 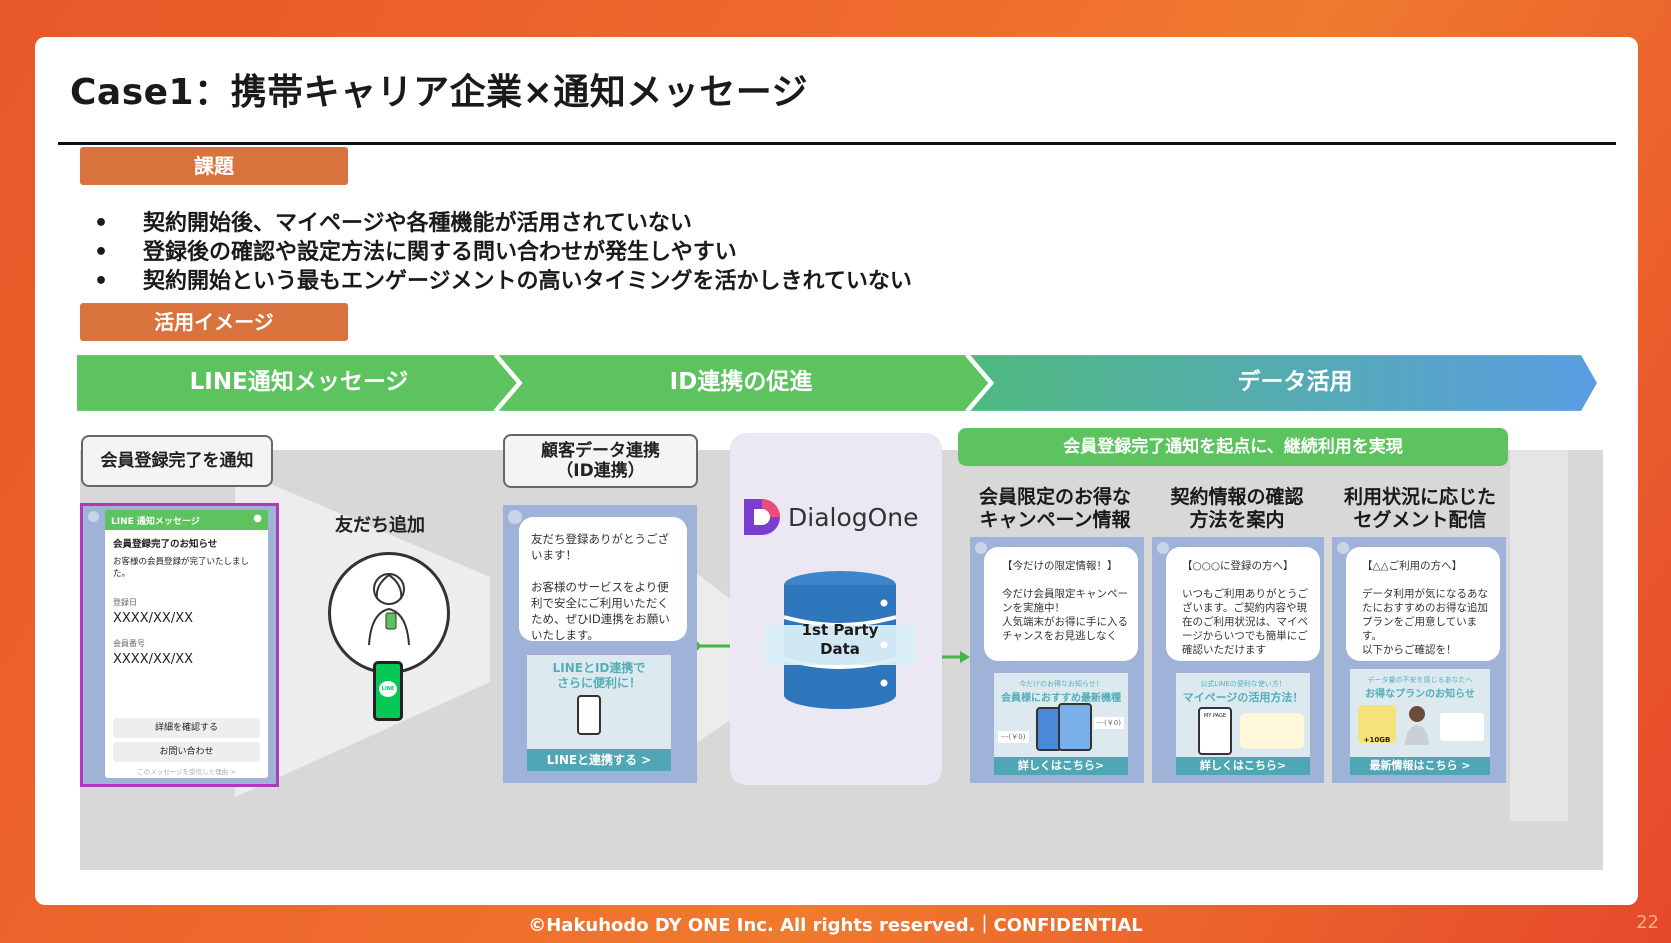 I want to click on link-button: LINEと連携する >, so click(x=599, y=760).